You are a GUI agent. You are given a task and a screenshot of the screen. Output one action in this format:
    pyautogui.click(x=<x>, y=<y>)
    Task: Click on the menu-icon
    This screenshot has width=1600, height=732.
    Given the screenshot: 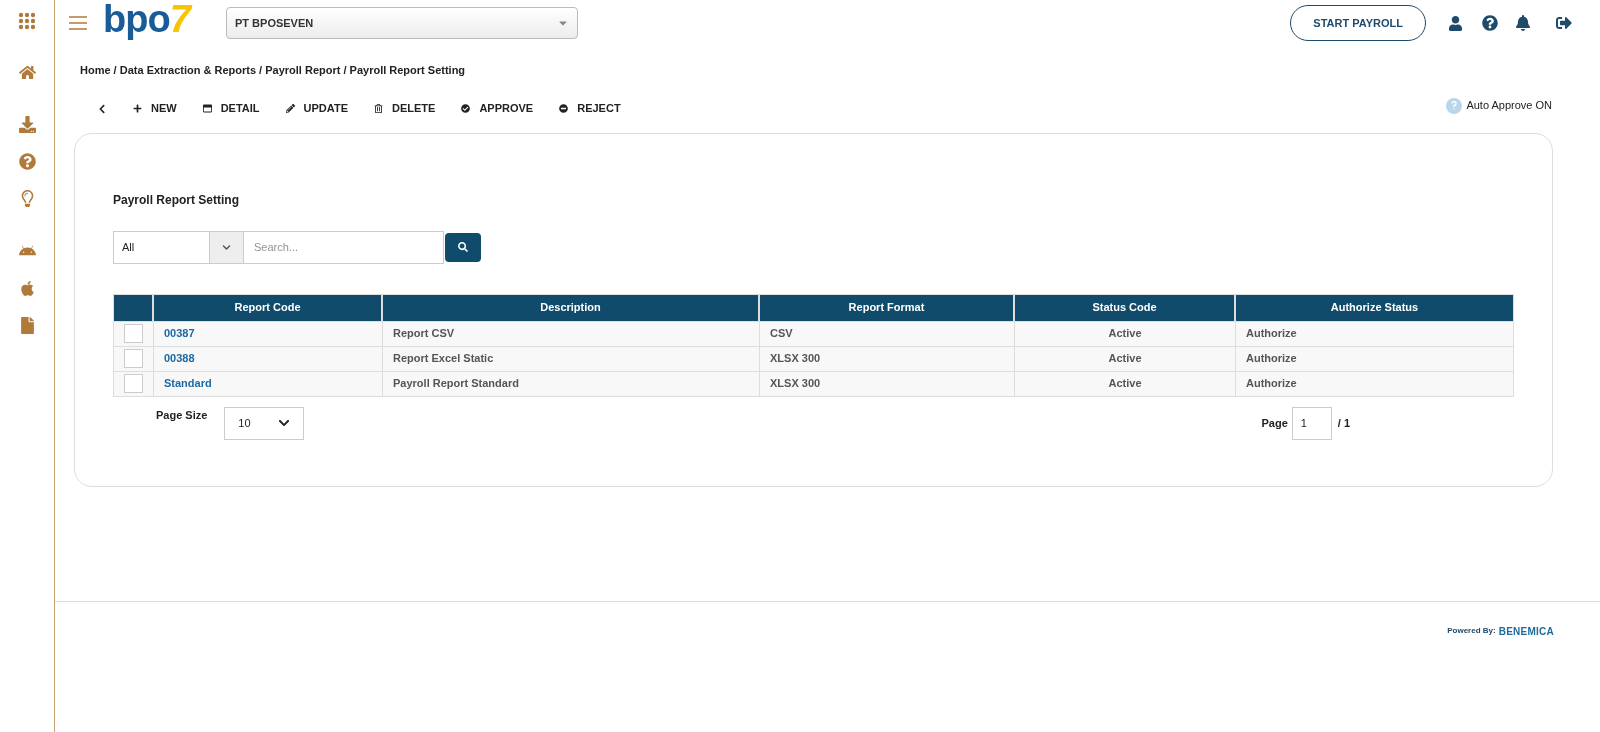 What is the action you would take?
    pyautogui.click(x=78, y=23)
    